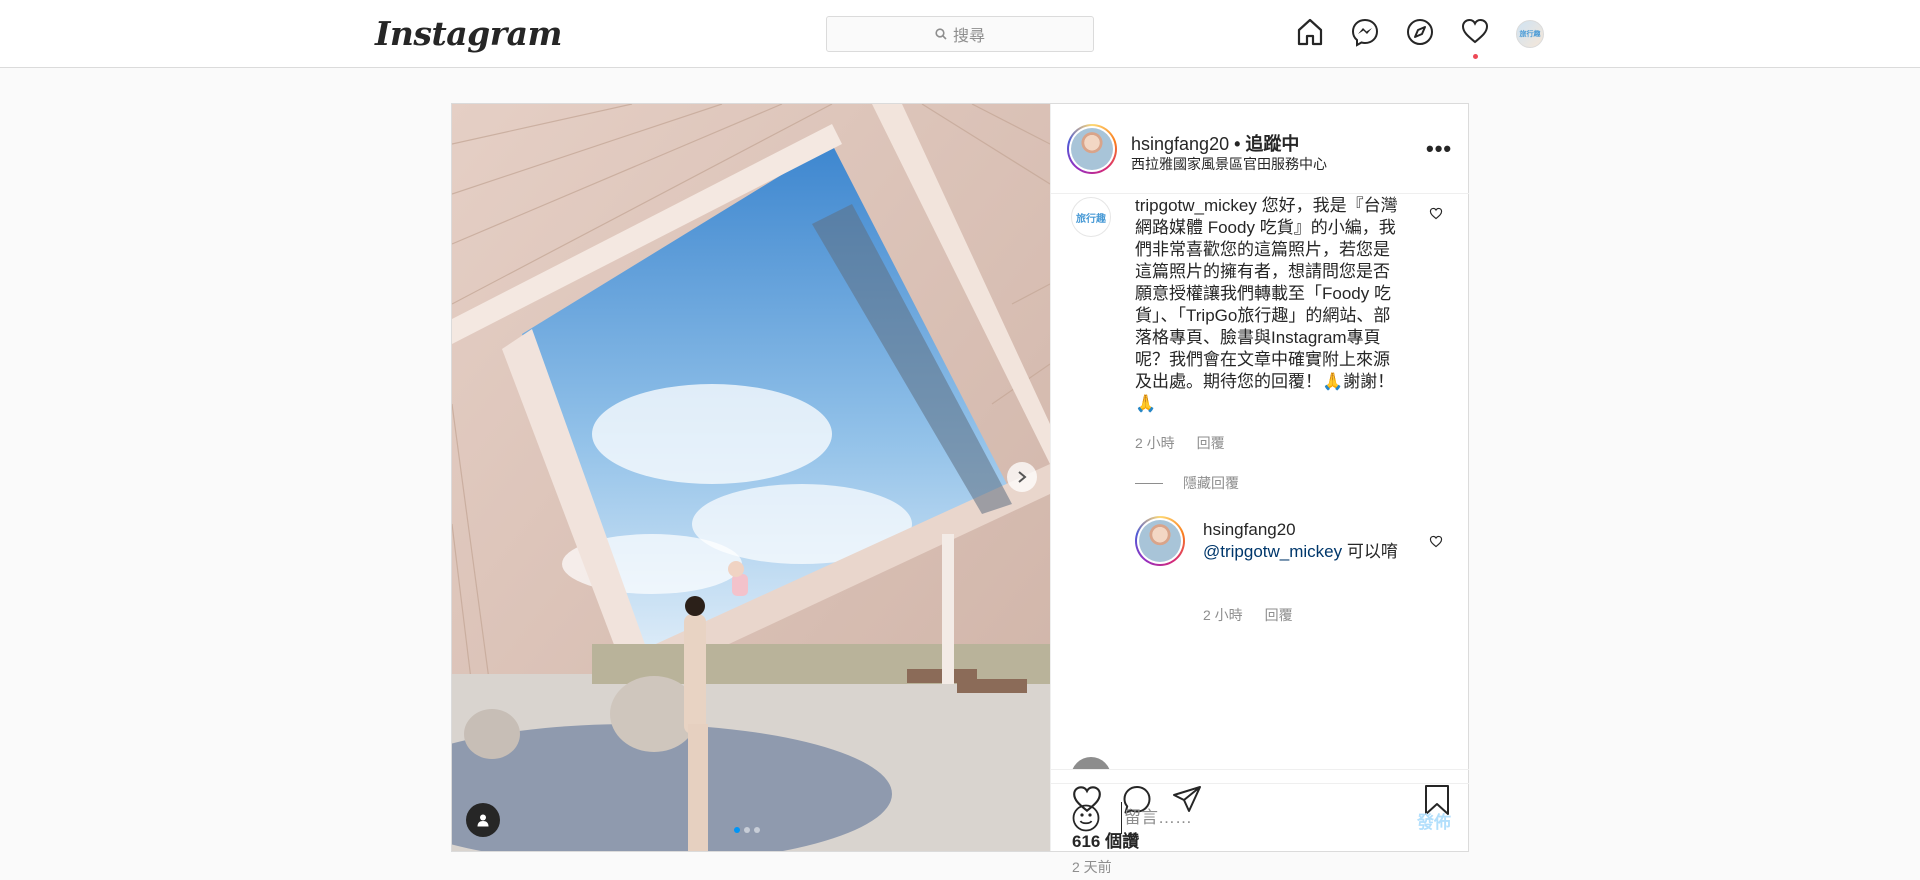 The image size is (1920, 880). I want to click on search-box: 搜尋, so click(960, 34).